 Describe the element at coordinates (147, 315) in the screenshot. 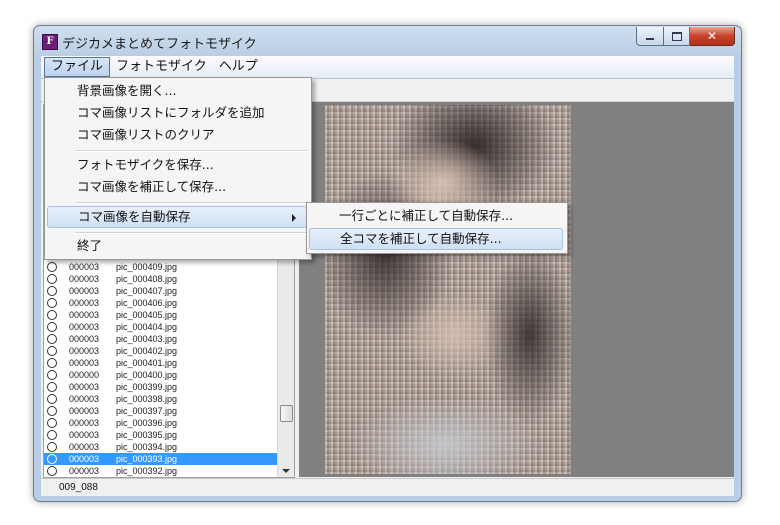

I see `row-filename: pic_000405.jpg` at that location.